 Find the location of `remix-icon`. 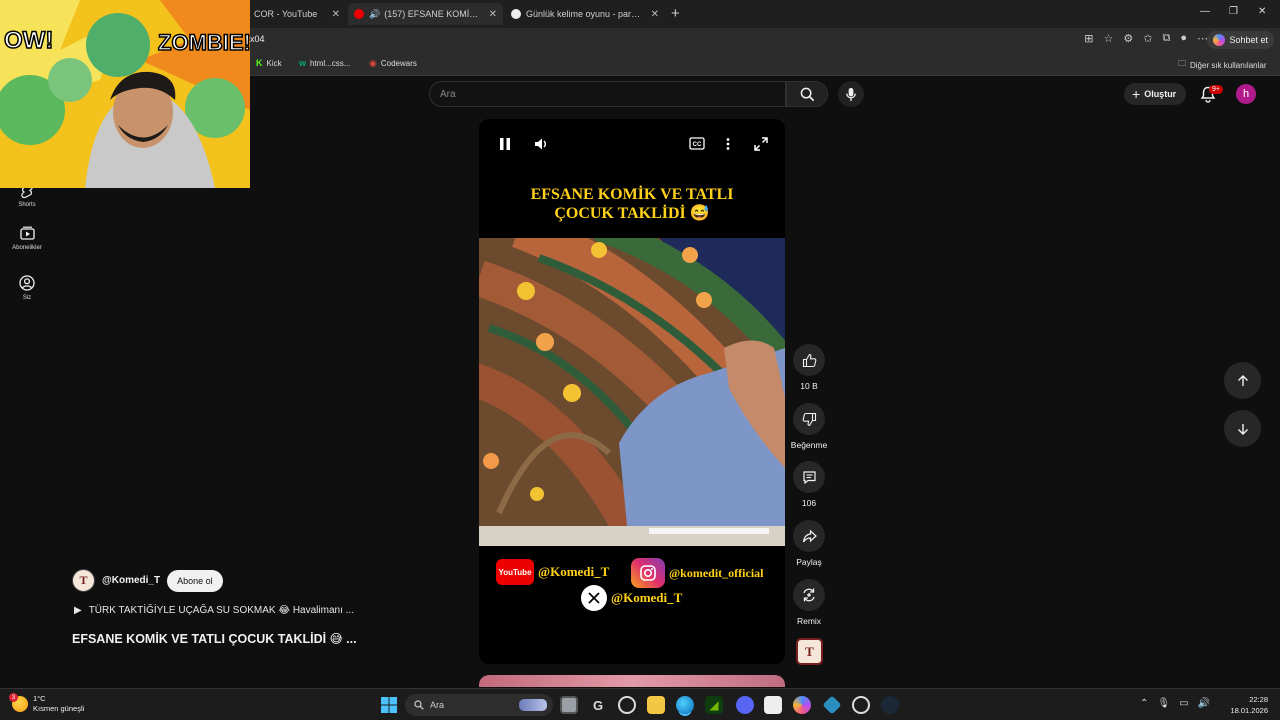

remix-icon is located at coordinates (809, 595).